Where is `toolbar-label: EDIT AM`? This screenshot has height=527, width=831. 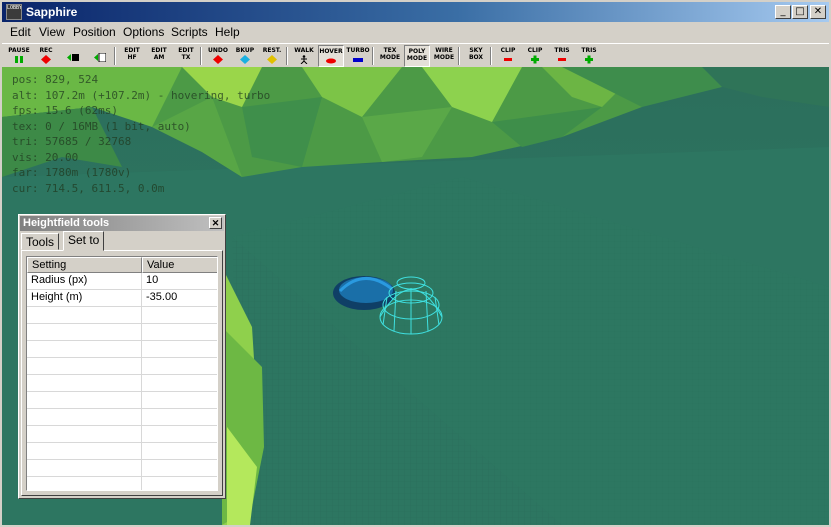
toolbar-label: EDIT AM is located at coordinates (159, 54).